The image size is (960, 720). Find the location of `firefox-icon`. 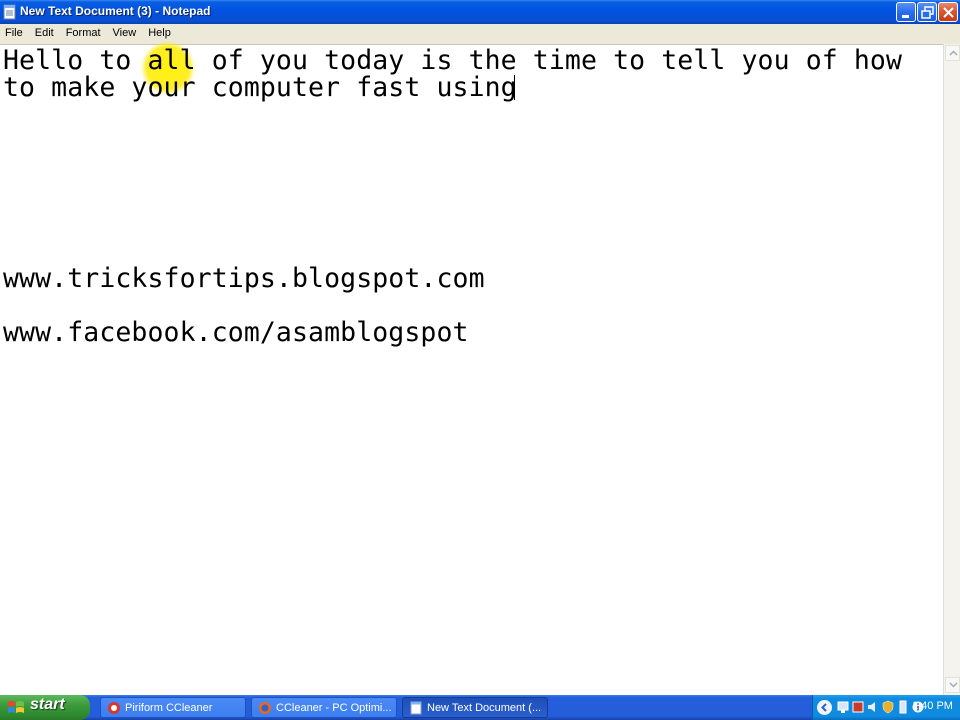

firefox-icon is located at coordinates (265, 707).